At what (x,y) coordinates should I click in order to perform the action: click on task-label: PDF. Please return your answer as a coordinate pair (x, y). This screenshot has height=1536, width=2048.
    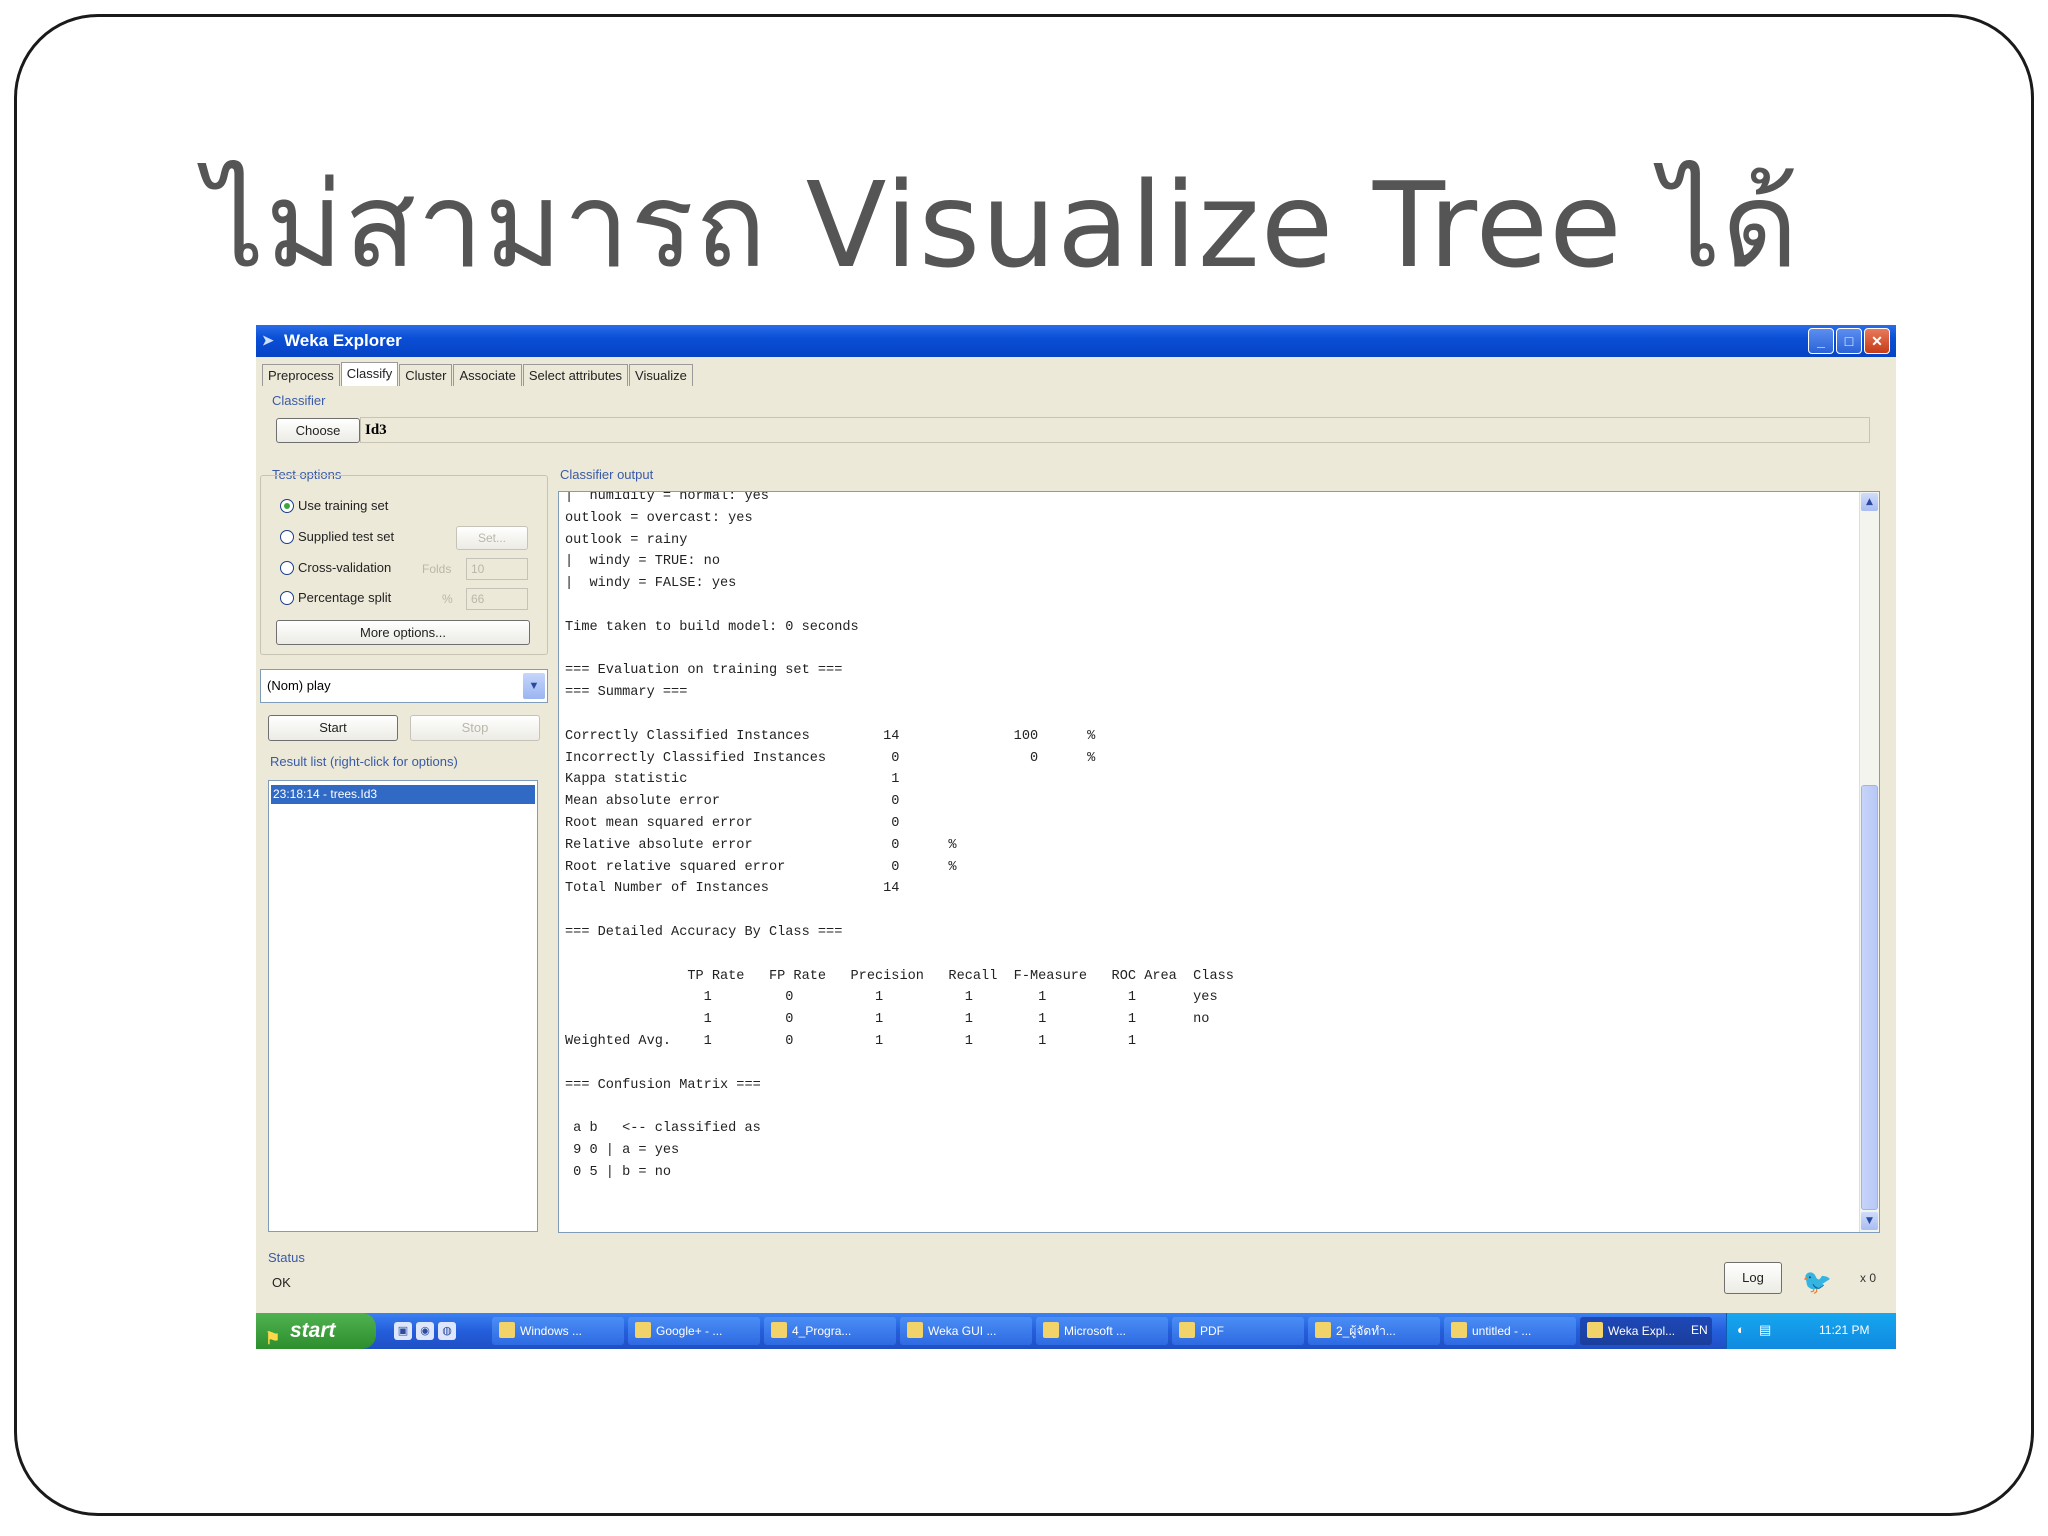
    Looking at the image, I should click on (1212, 1331).